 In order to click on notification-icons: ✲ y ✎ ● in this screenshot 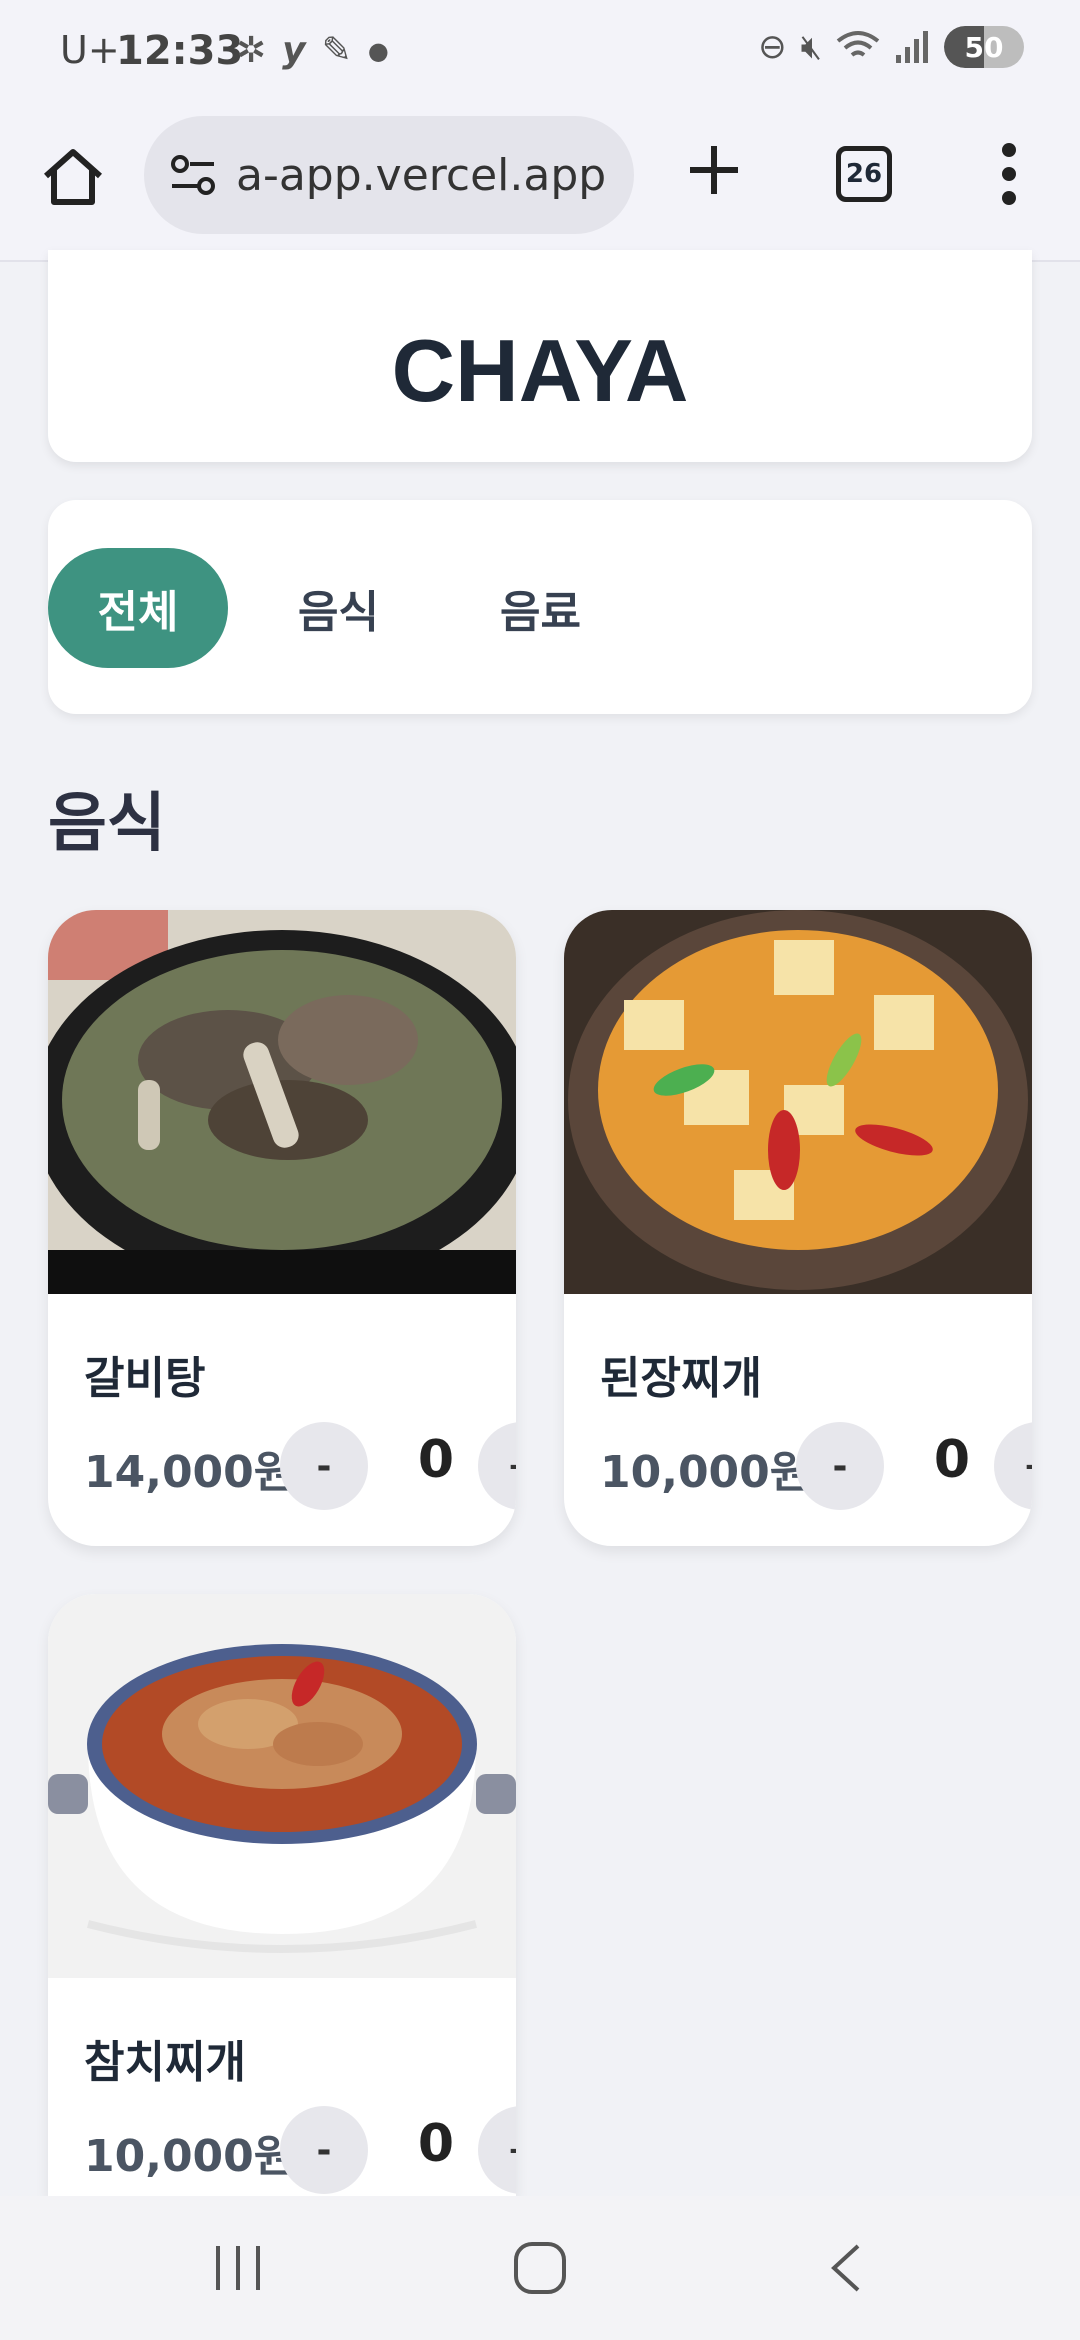, I will do `click(312, 50)`.